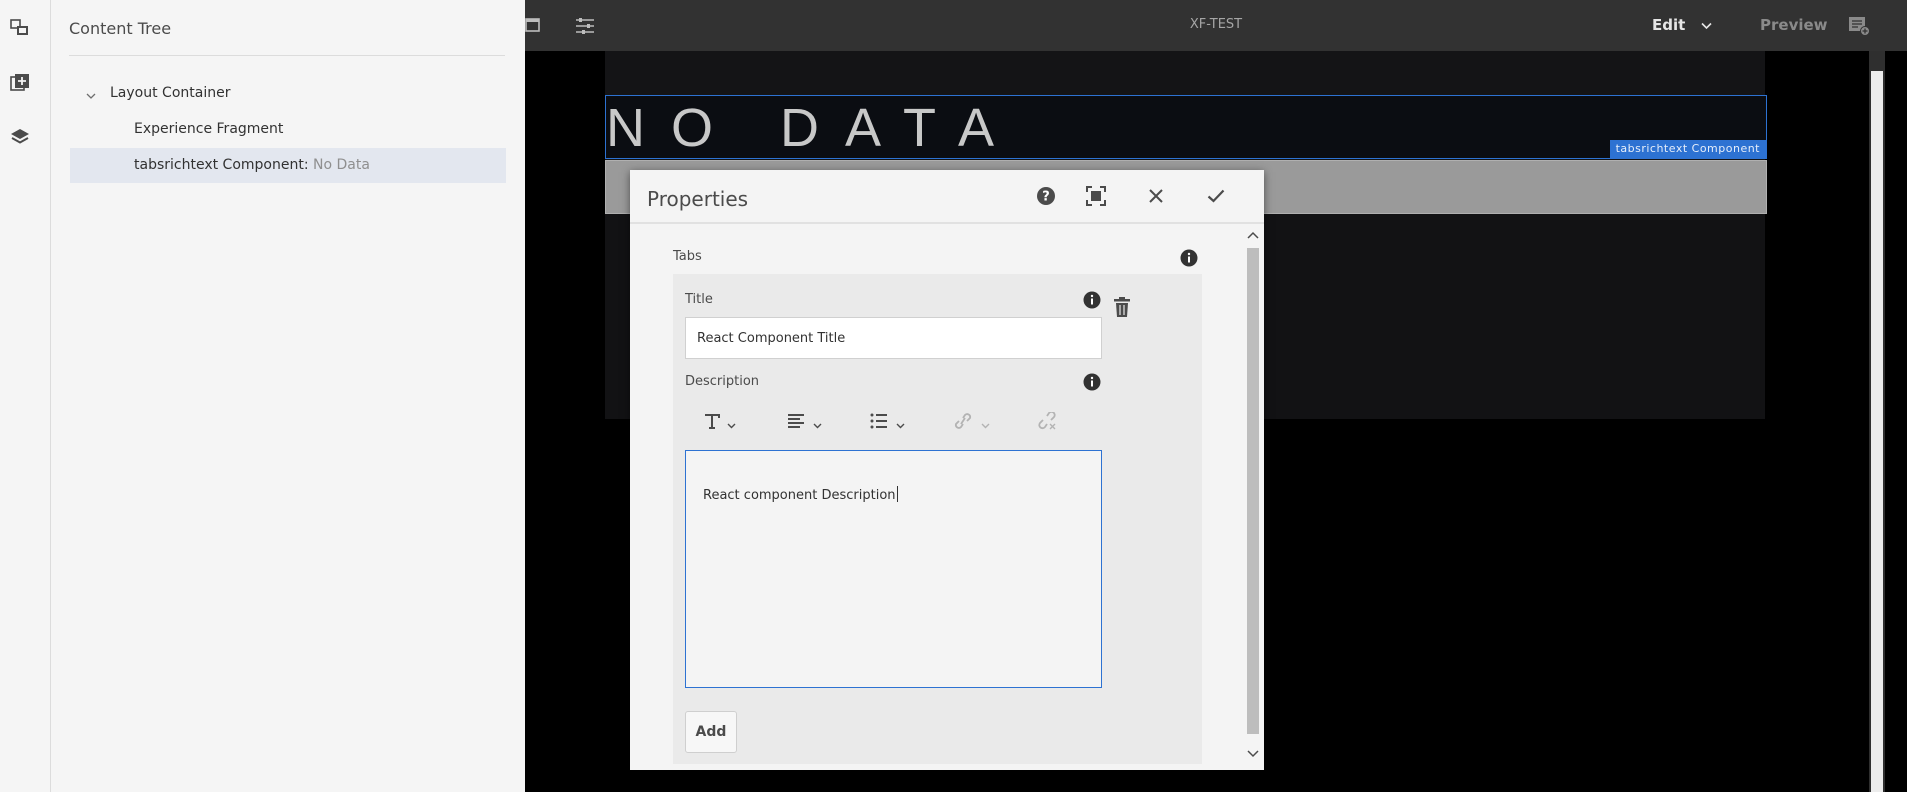 This screenshot has height=792, width=1907. What do you see at coordinates (1687, 149) in the screenshot?
I see `component-tag: tabsrichtext Component` at bounding box center [1687, 149].